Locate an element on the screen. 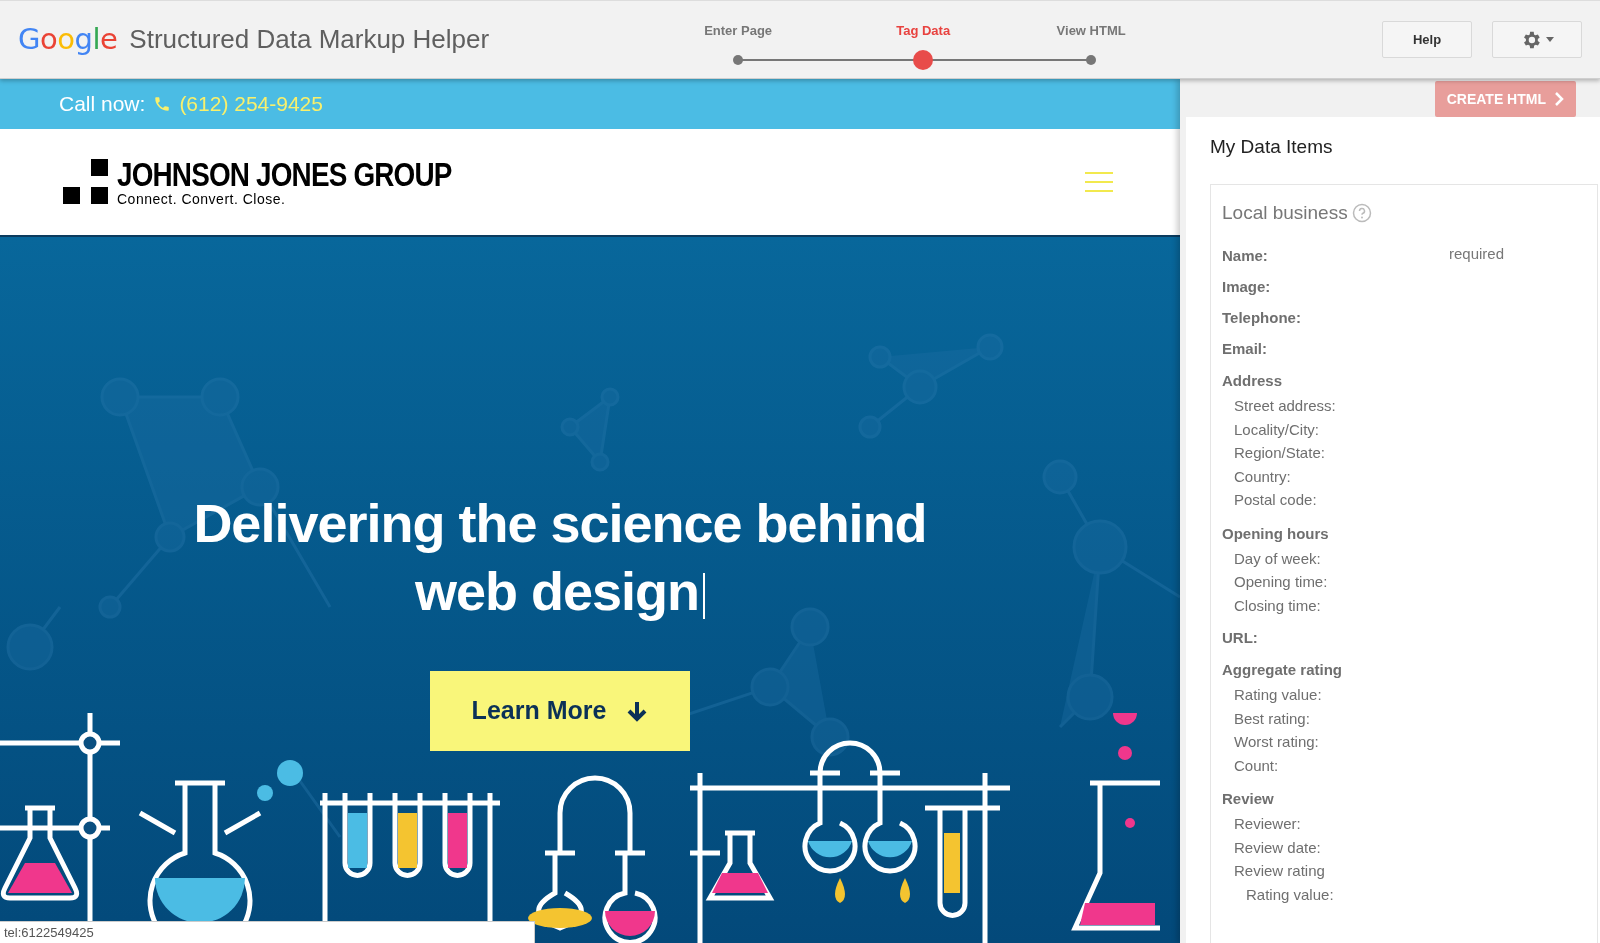  app-title: Structured Data Markup Helper is located at coordinates (309, 39).